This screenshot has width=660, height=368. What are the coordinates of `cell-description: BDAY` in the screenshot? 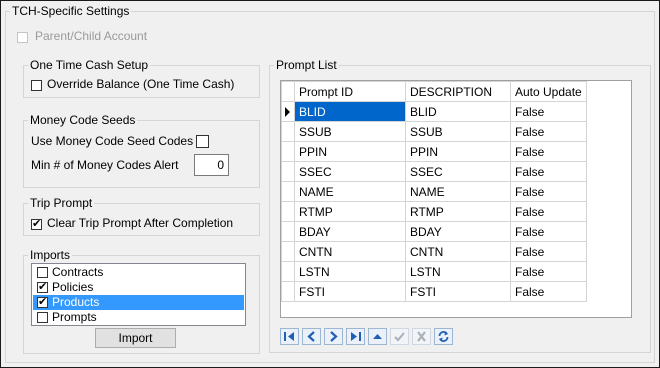 It's located at (458, 231).